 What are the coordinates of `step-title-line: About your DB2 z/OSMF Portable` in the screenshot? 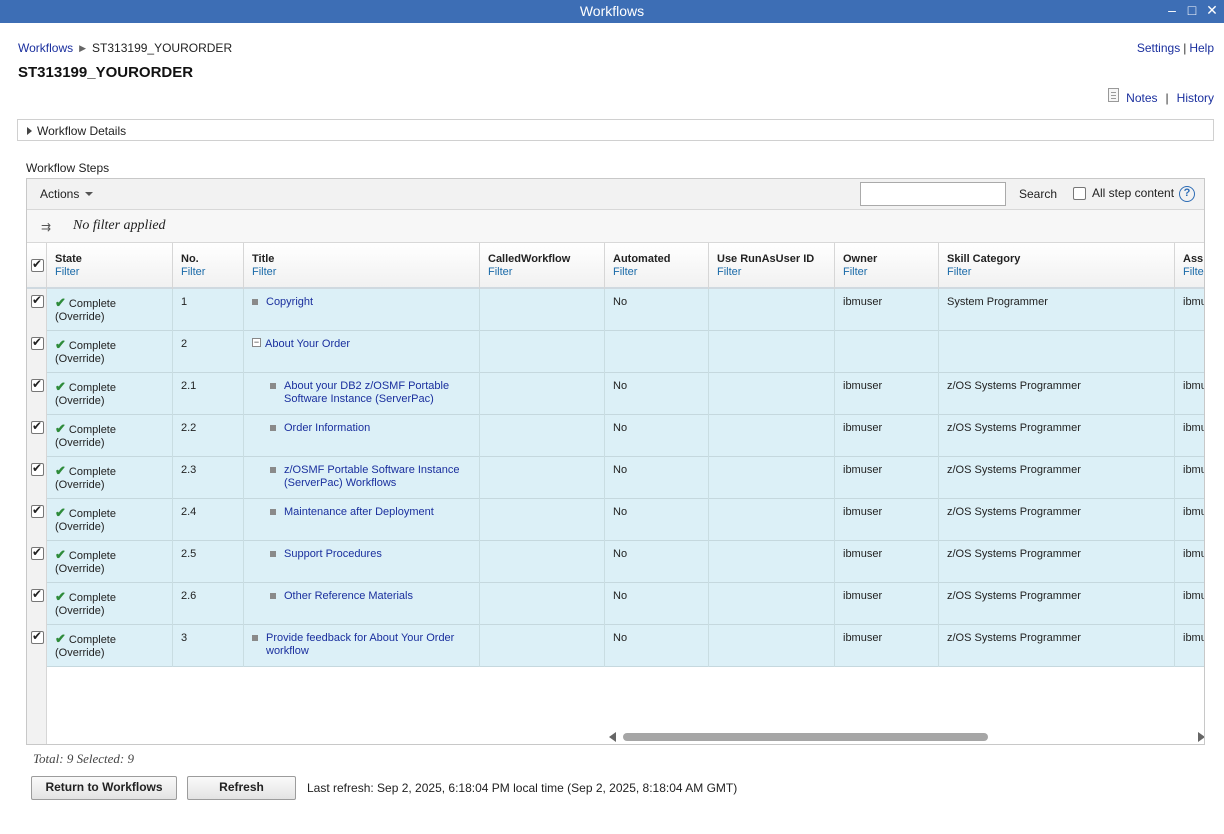 It's located at (366, 386).